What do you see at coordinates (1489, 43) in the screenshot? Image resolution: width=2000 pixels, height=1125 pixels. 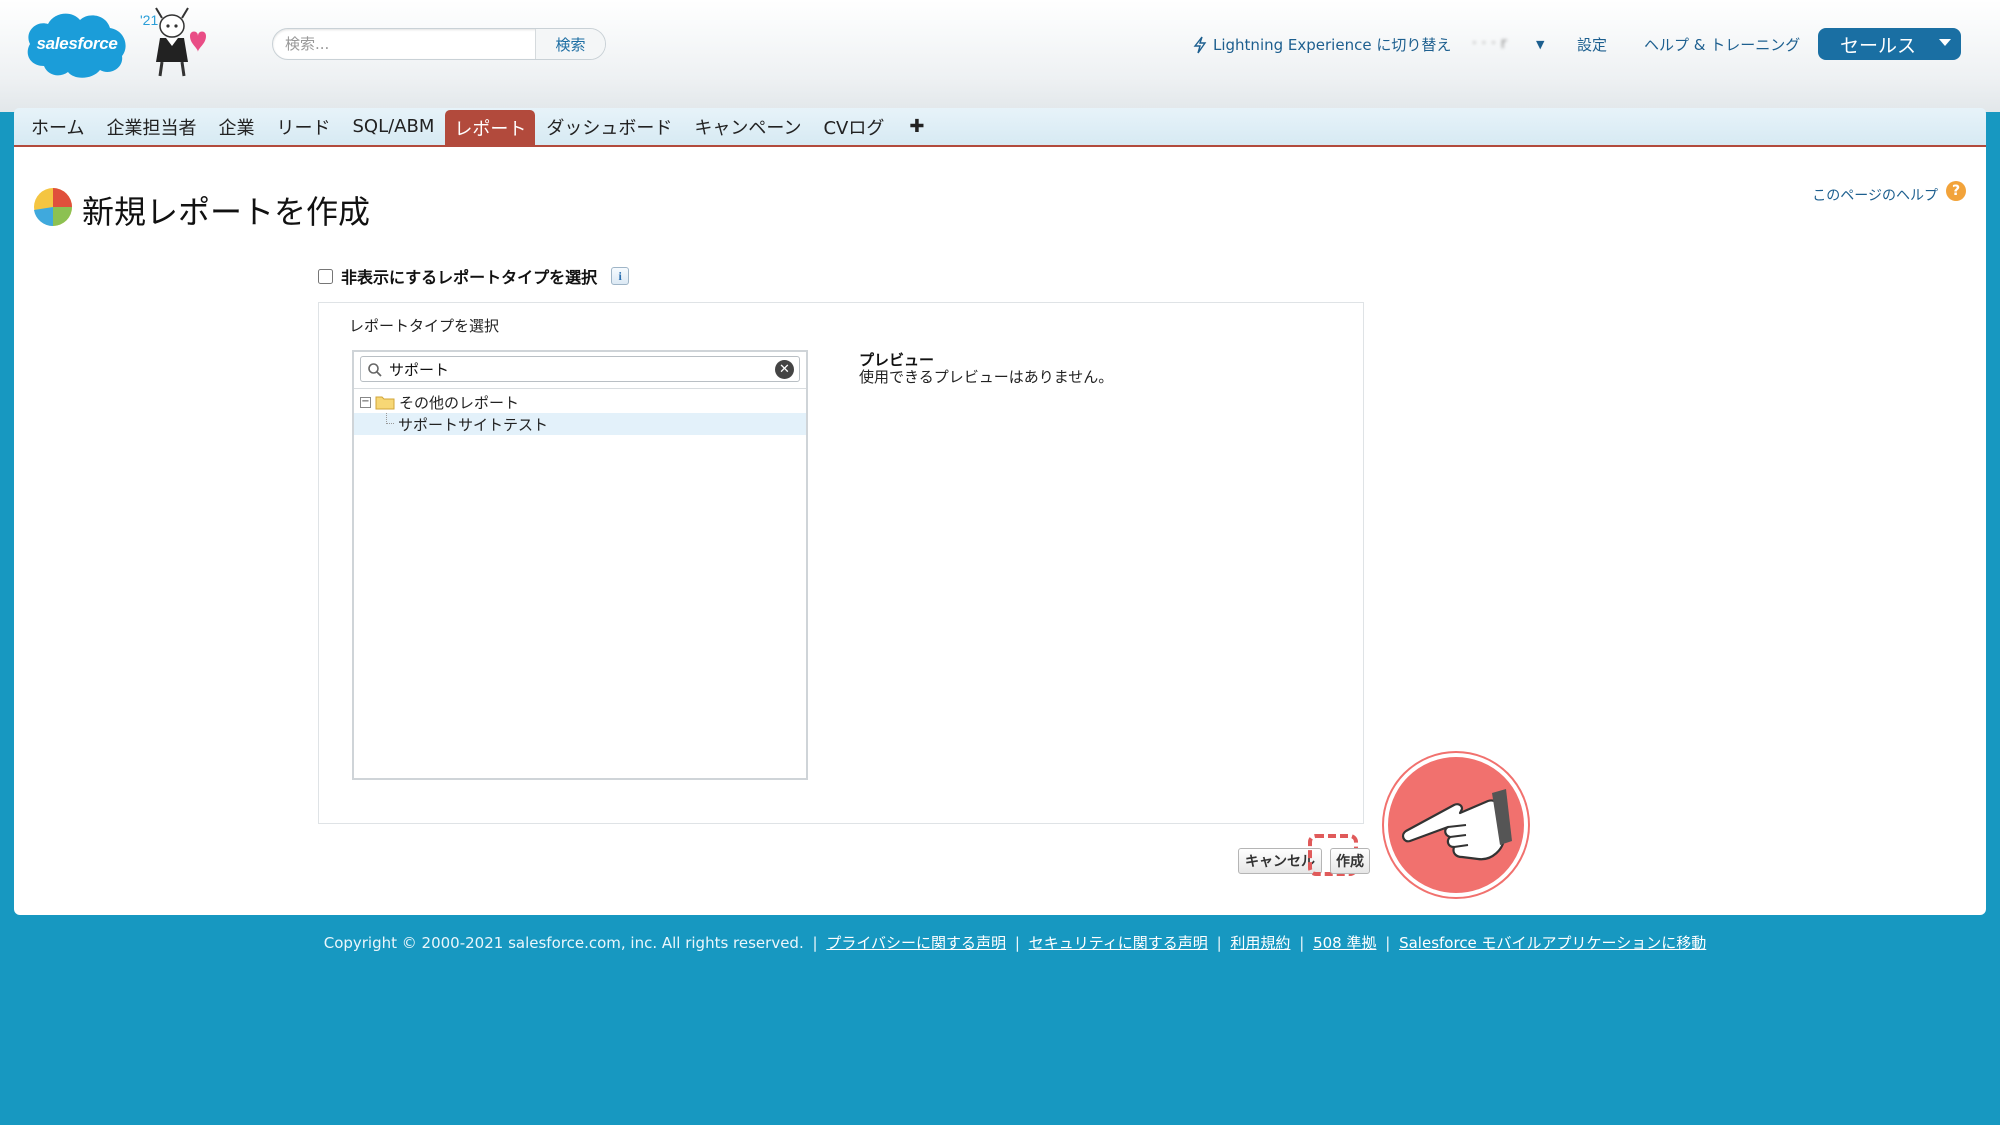 I see `user-menu: · · · r` at bounding box center [1489, 43].